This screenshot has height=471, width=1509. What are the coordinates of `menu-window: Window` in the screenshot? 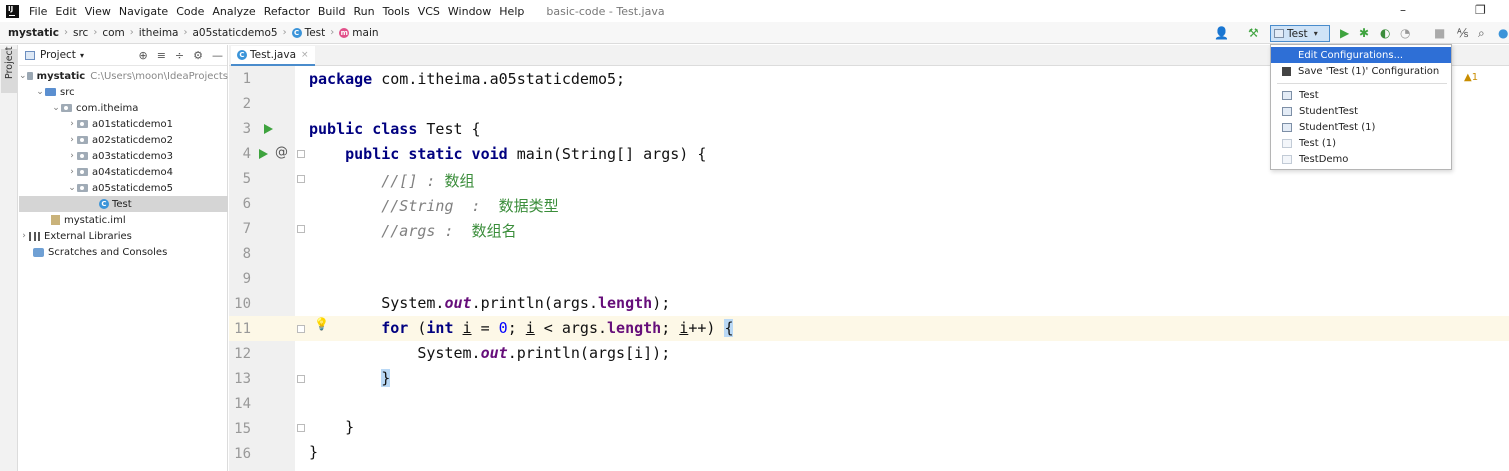 It's located at (469, 11).